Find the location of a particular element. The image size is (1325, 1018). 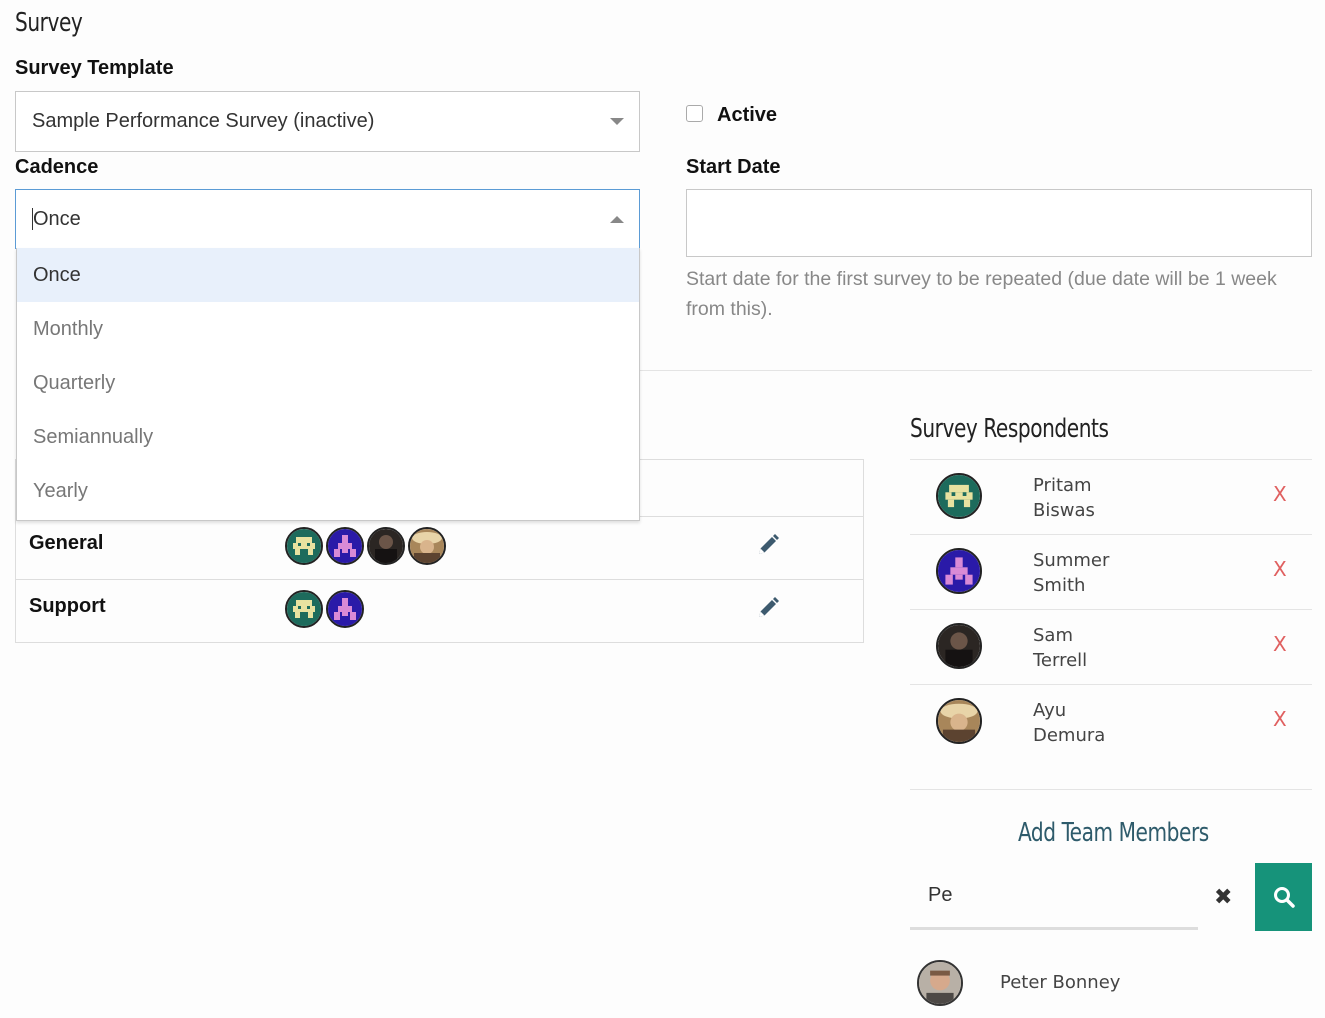

active-checkbox is located at coordinates (694, 113).